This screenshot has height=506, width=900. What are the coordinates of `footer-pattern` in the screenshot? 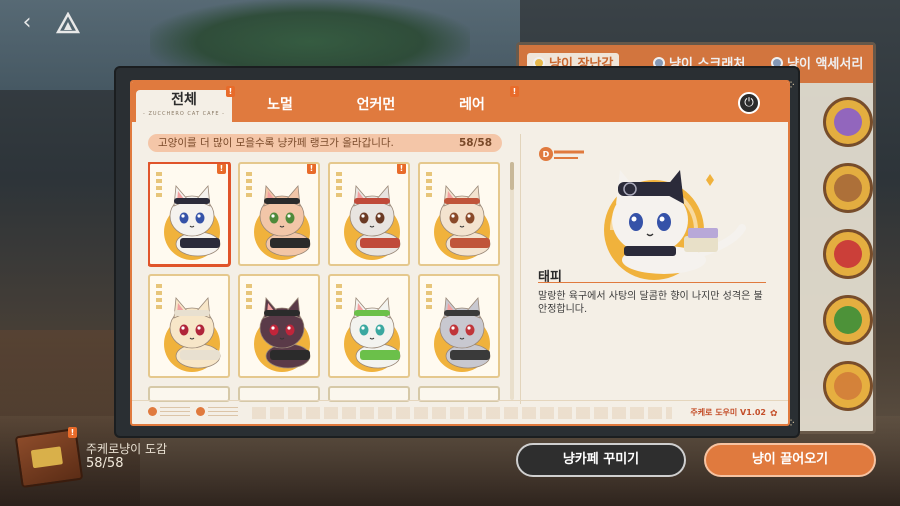 It's located at (462, 413).